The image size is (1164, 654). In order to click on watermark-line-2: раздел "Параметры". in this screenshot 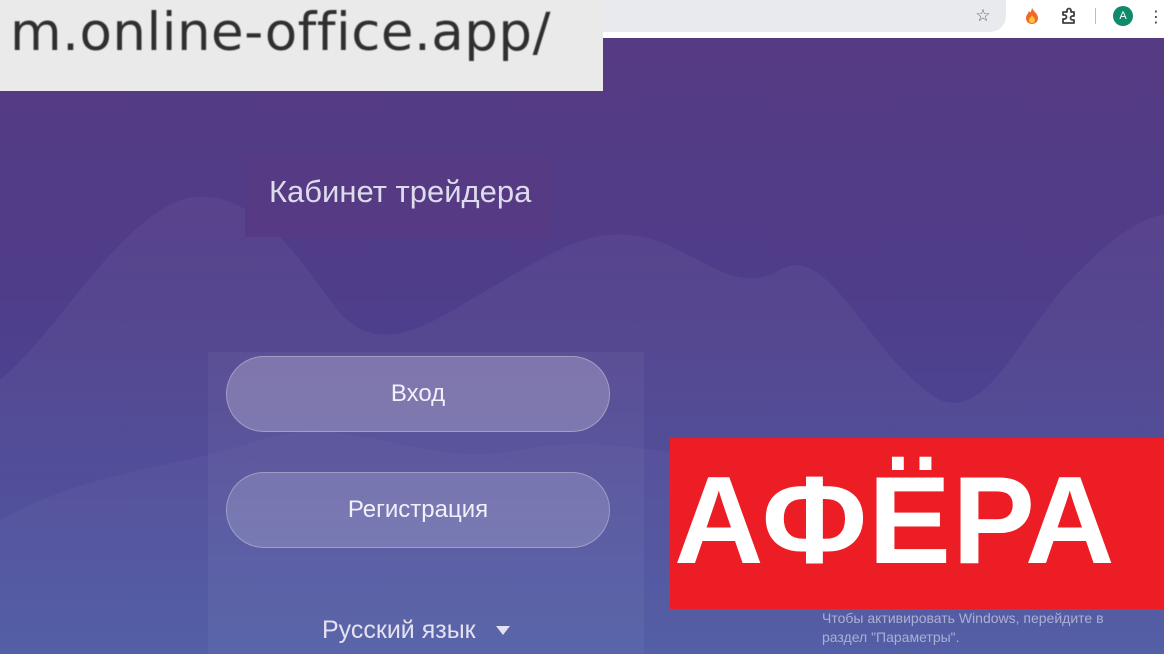, I will do `click(891, 637)`.